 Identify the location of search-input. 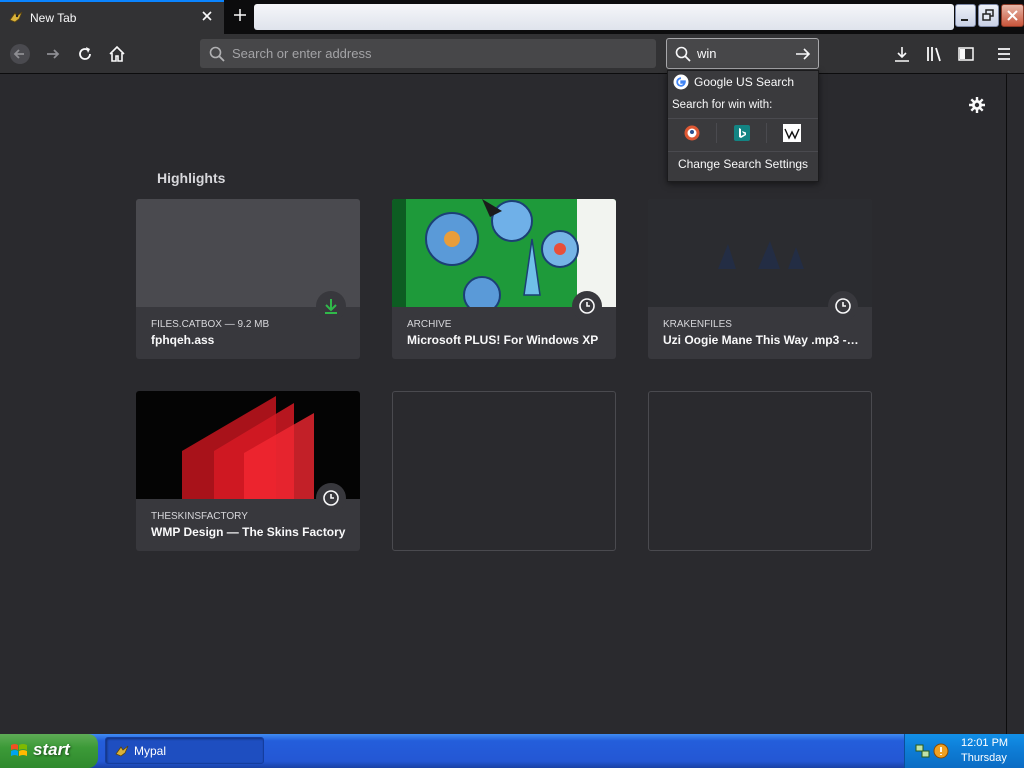
(742, 53).